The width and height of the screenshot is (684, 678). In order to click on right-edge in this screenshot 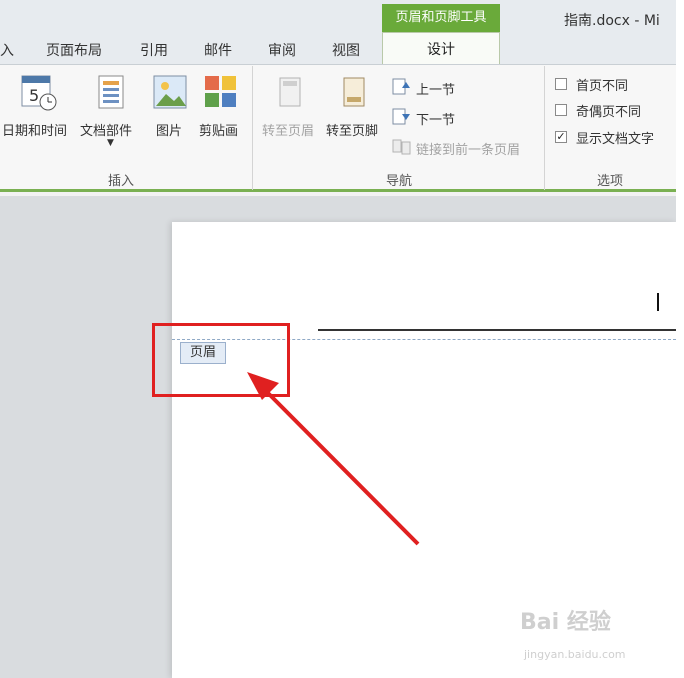, I will do `click(680, 339)`.